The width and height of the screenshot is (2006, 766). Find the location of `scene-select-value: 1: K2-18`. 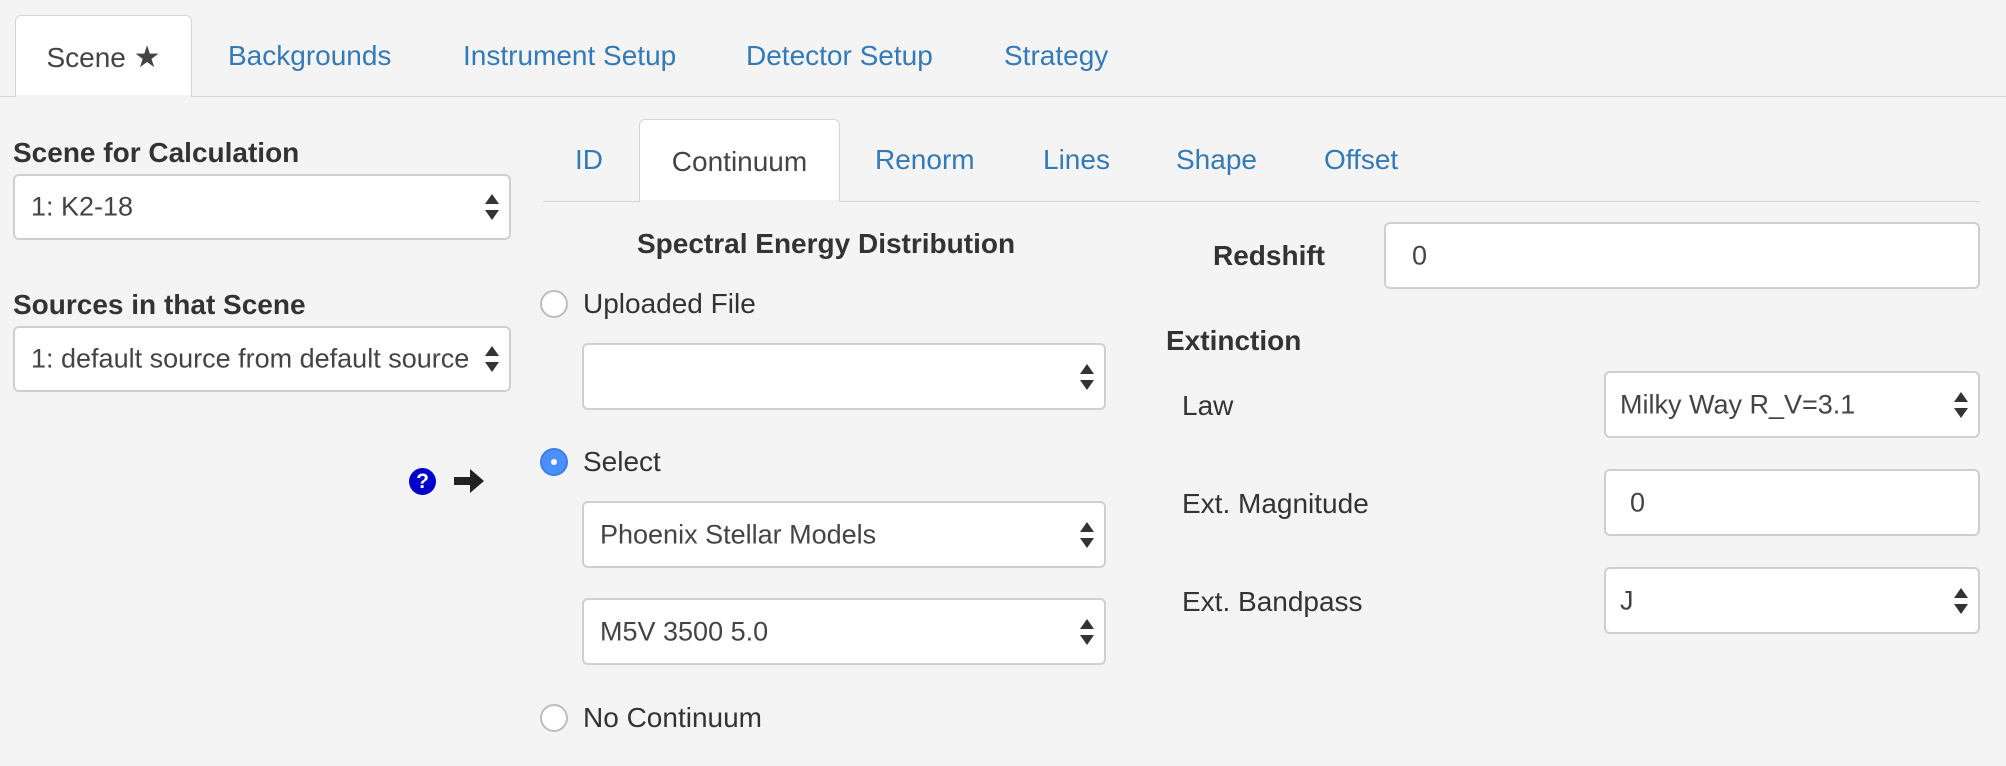

scene-select-value: 1: K2-18 is located at coordinates (82, 206).